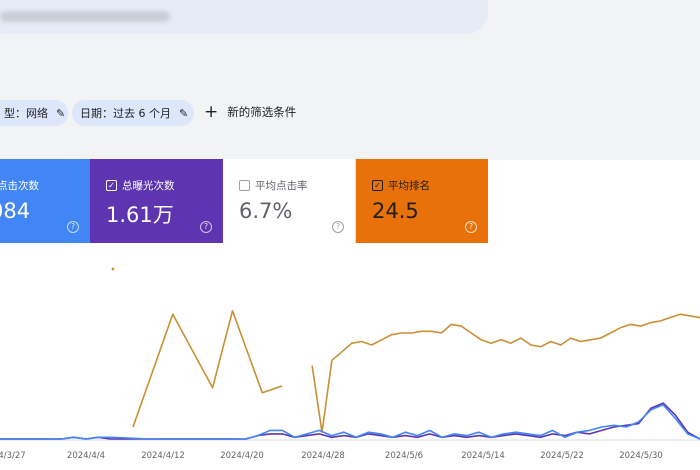  I want to click on metric-value-impressions: 1.61万, so click(140, 215).